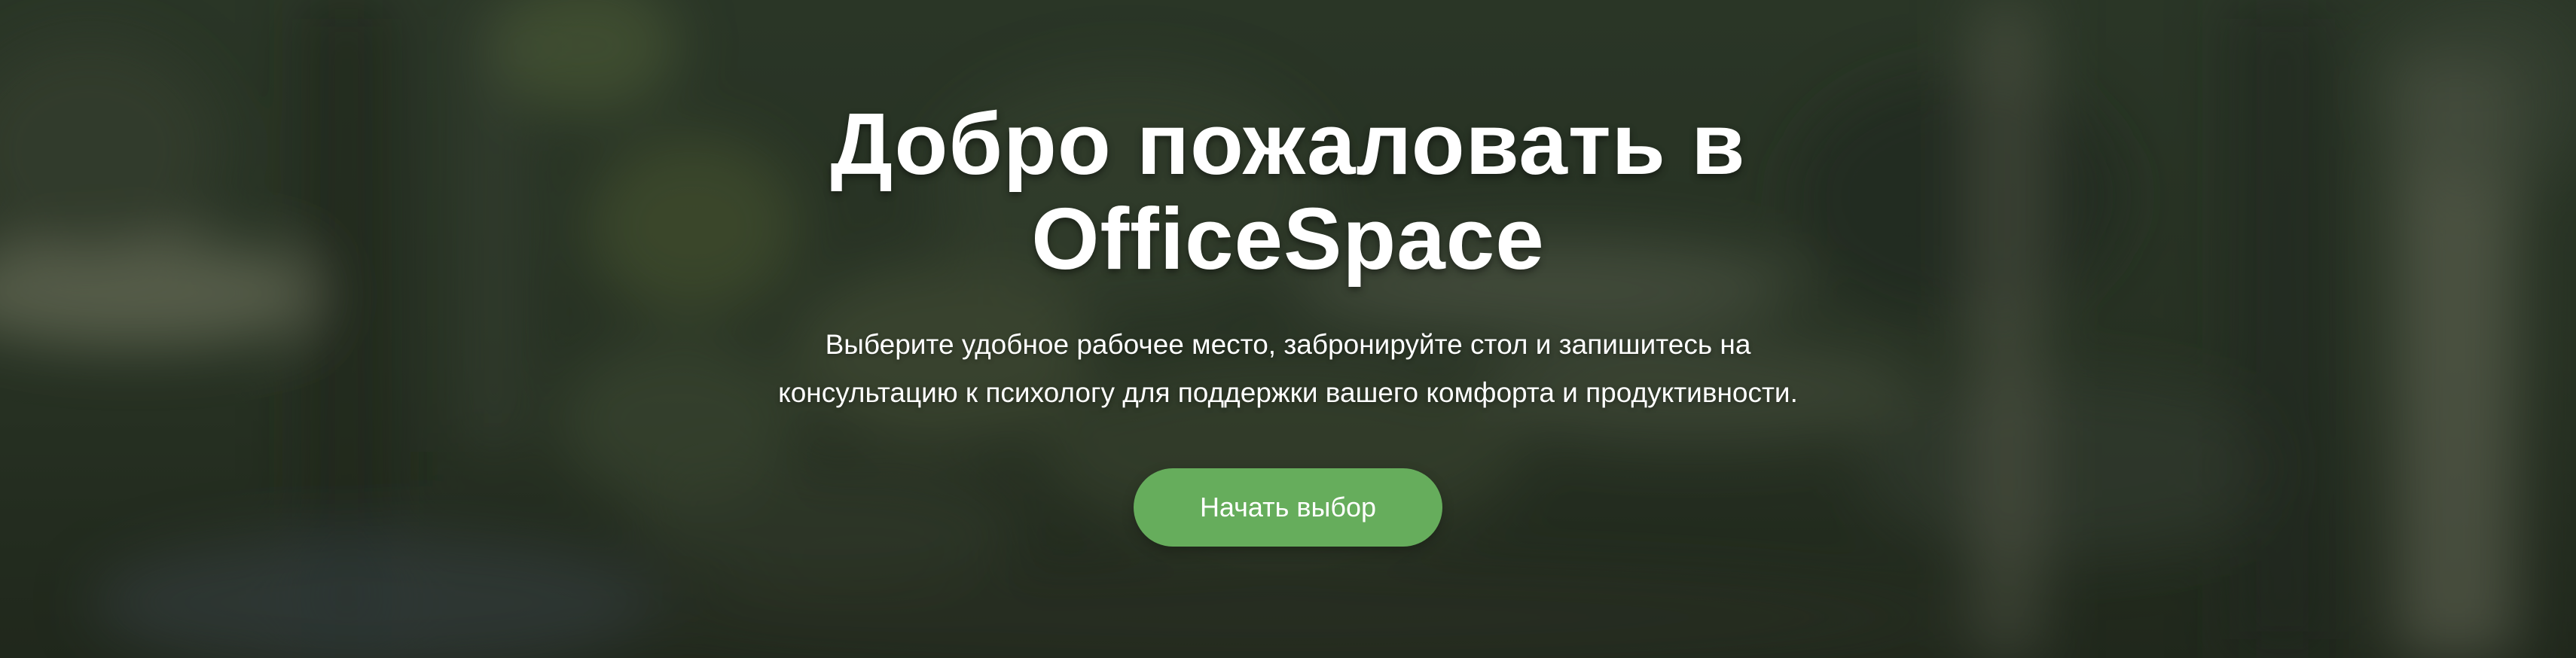 This screenshot has width=2576, height=658. I want to click on start-selection-button: Начать выбор, so click(1288, 507).